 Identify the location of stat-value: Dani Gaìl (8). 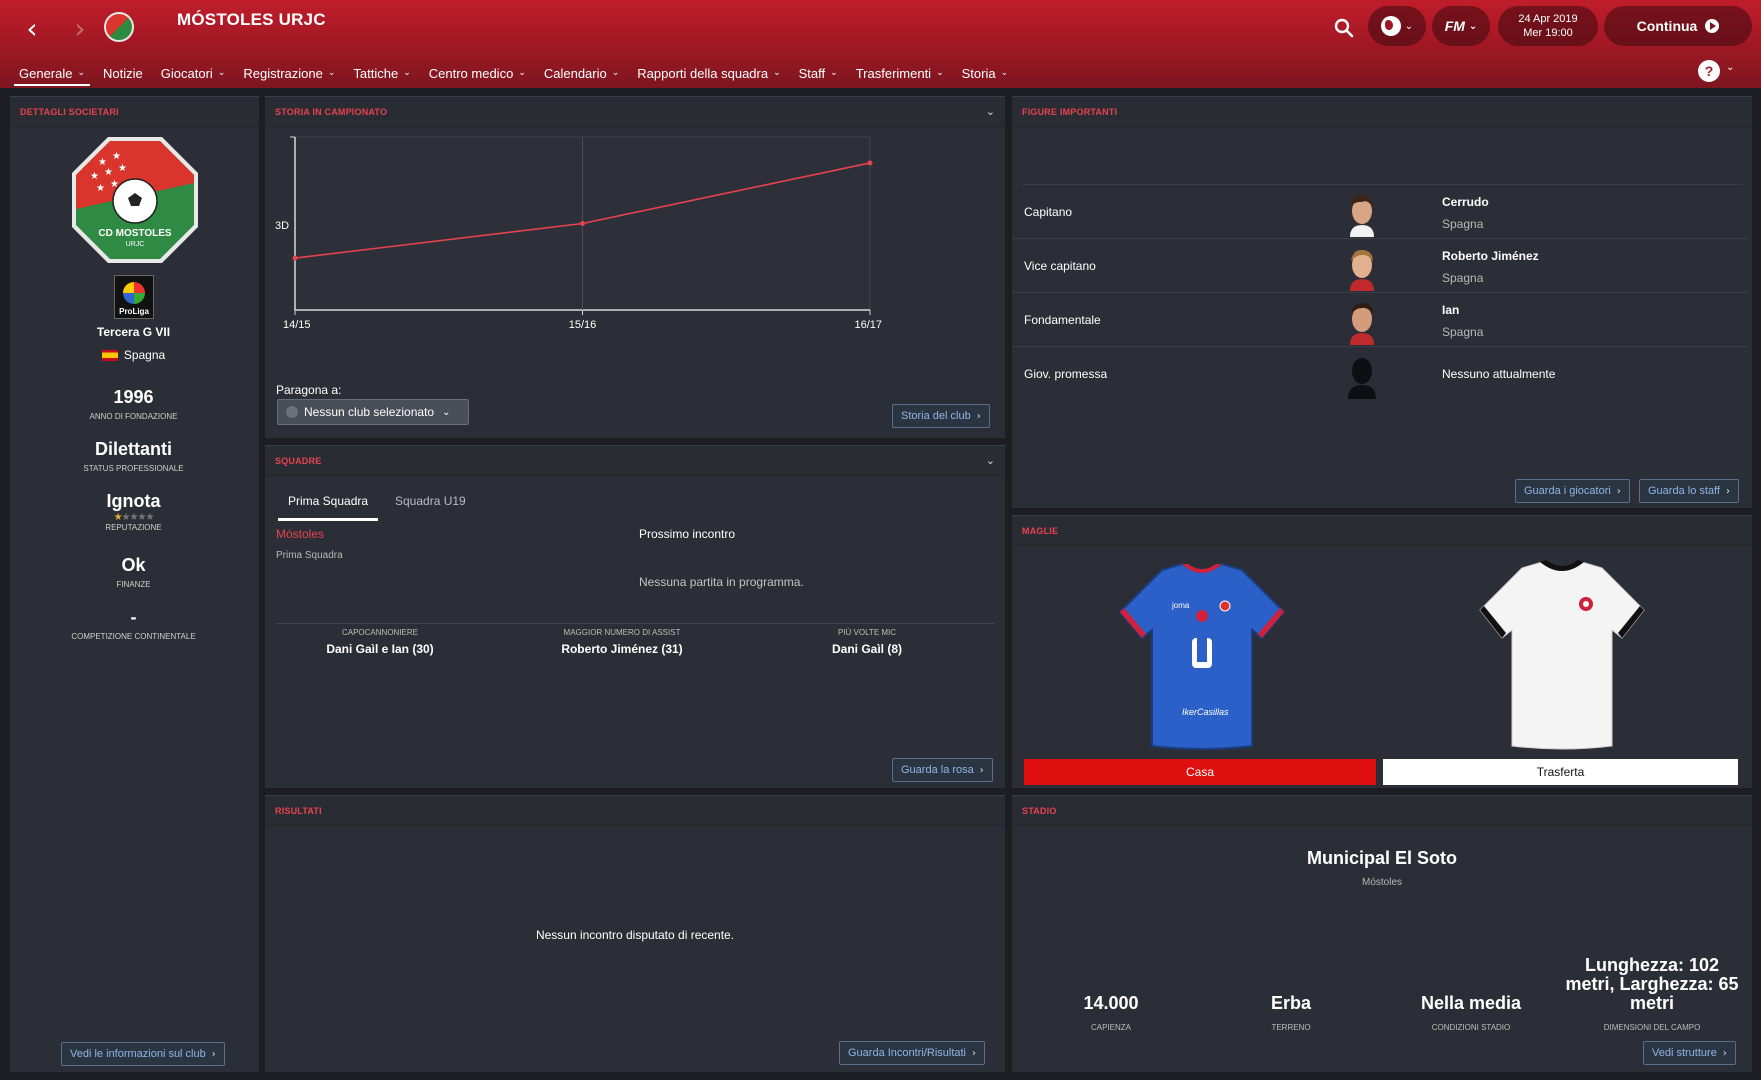
(867, 649).